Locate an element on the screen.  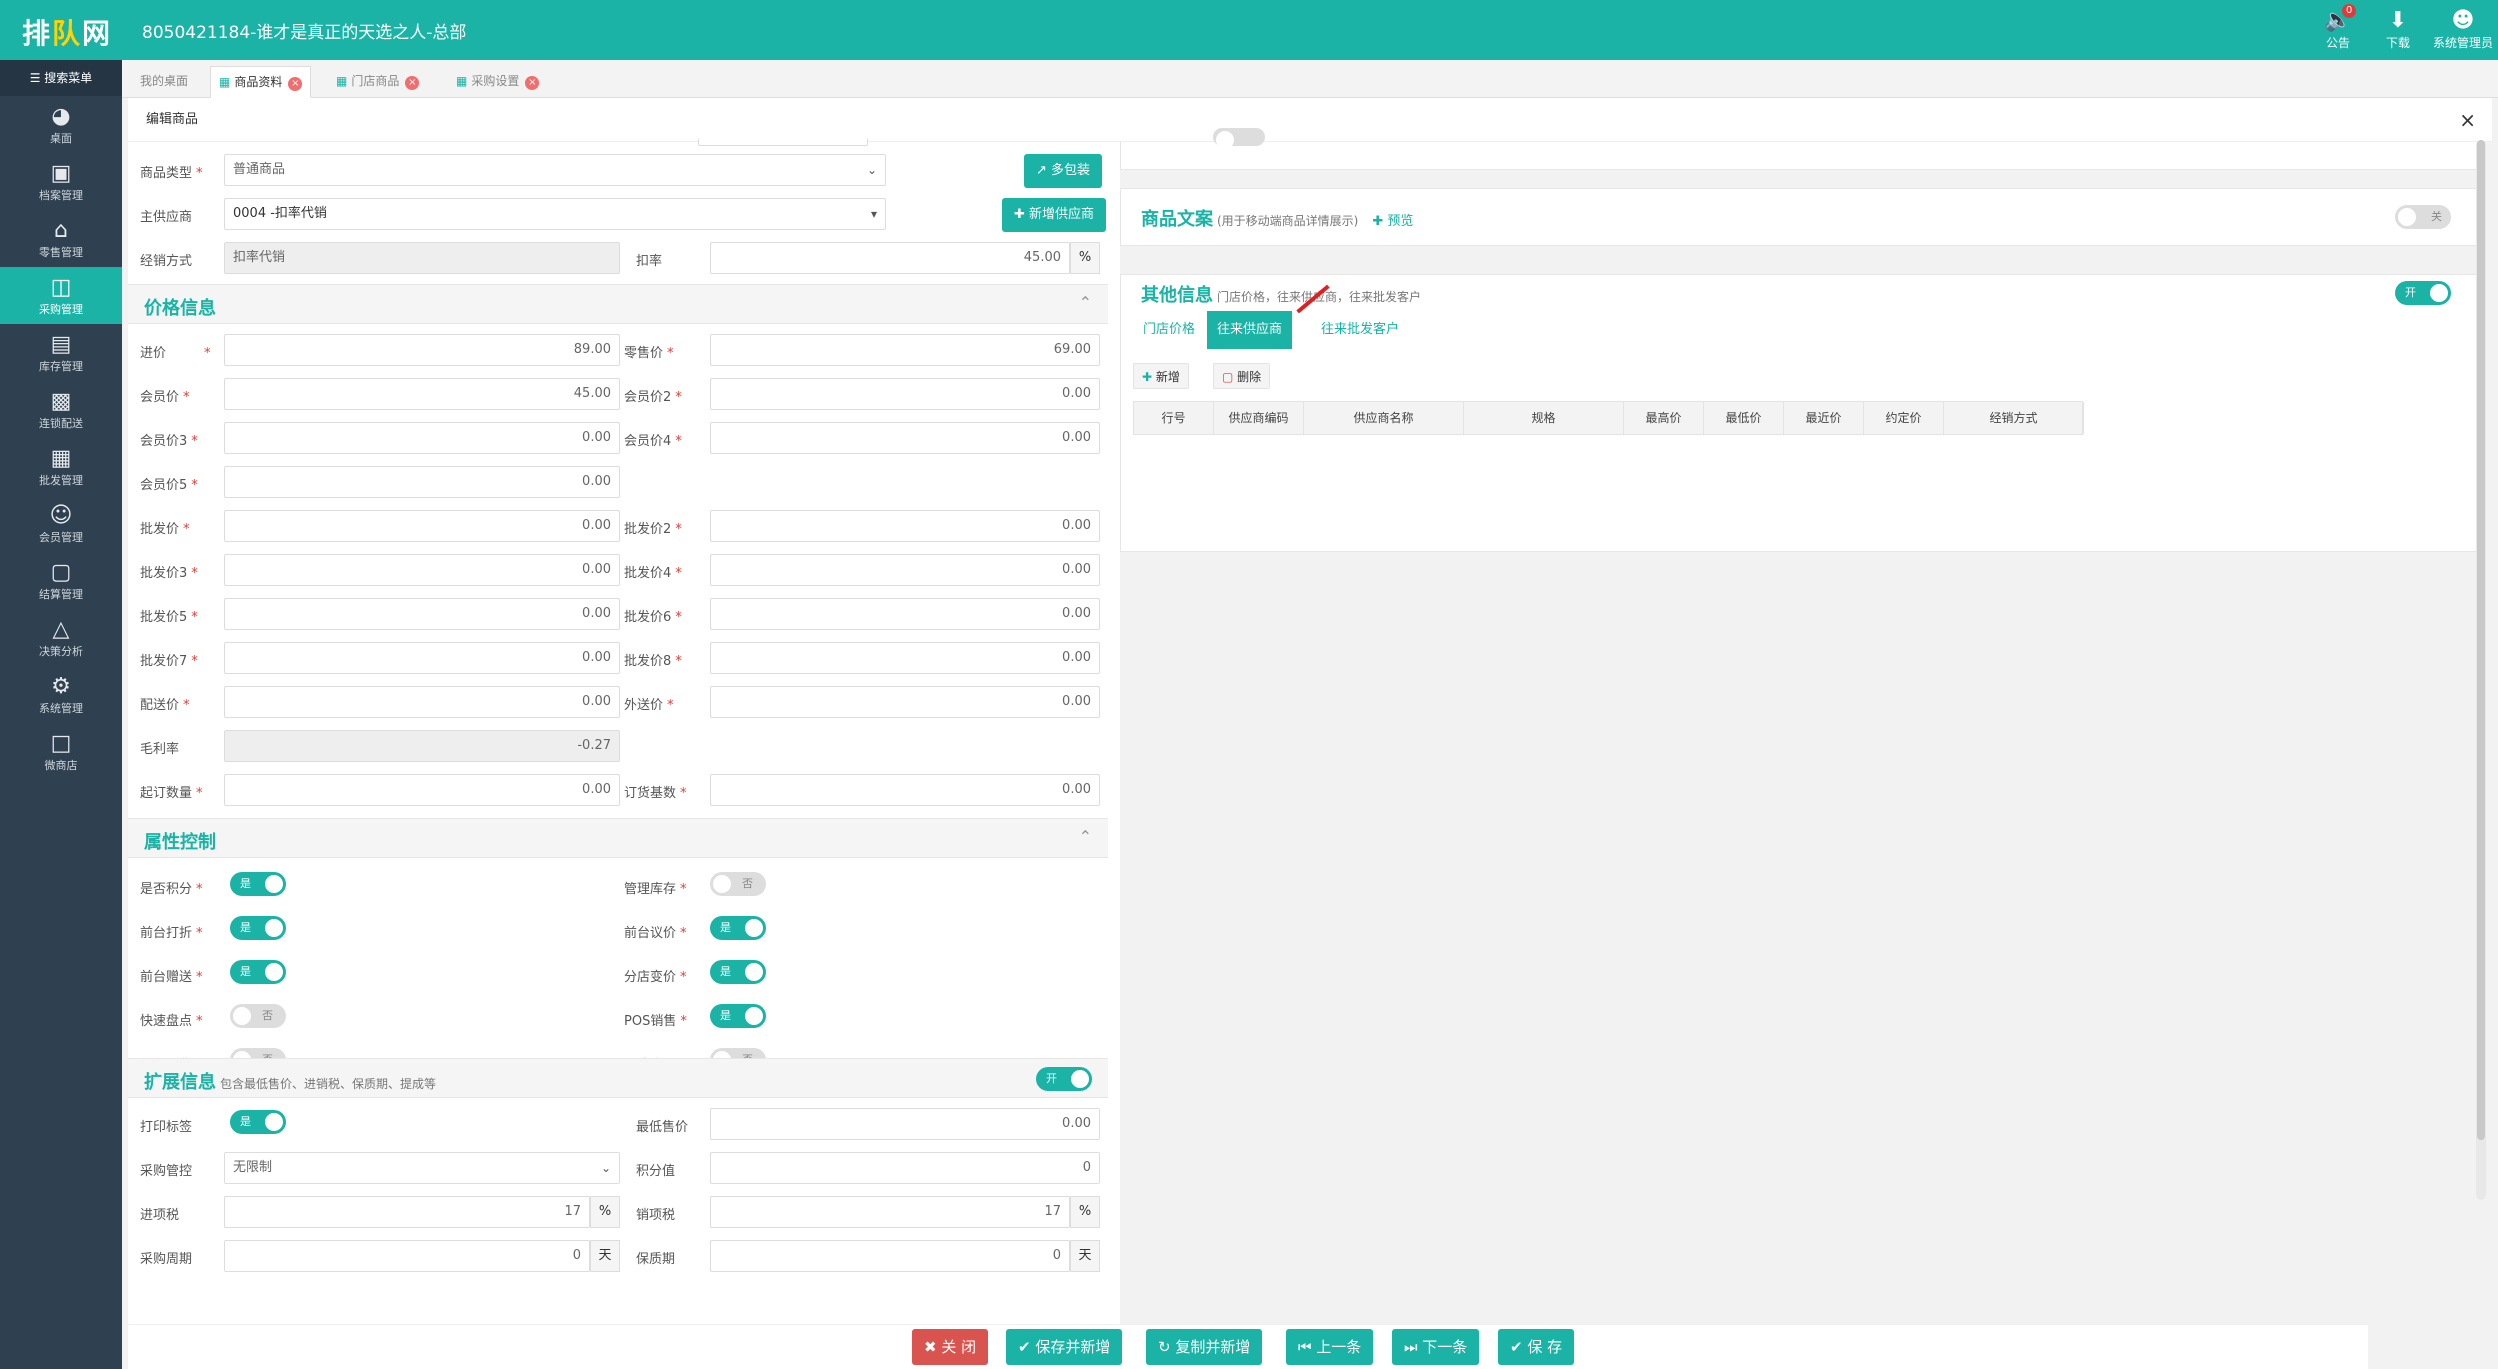
tab-store-price: 门店价格 is located at coordinates (1169, 330).